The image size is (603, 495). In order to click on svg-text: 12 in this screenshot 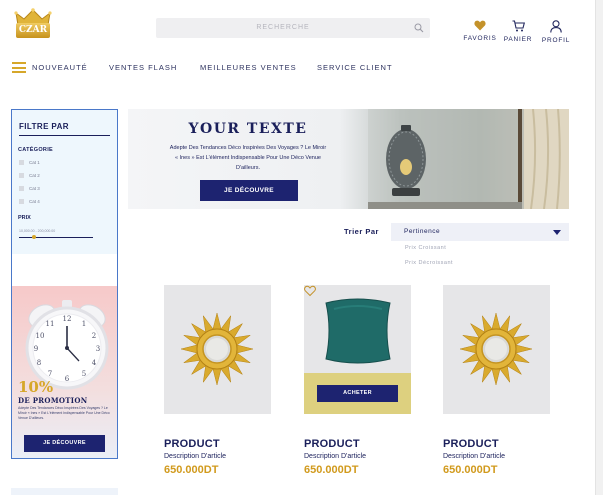, I will do `click(67, 319)`.